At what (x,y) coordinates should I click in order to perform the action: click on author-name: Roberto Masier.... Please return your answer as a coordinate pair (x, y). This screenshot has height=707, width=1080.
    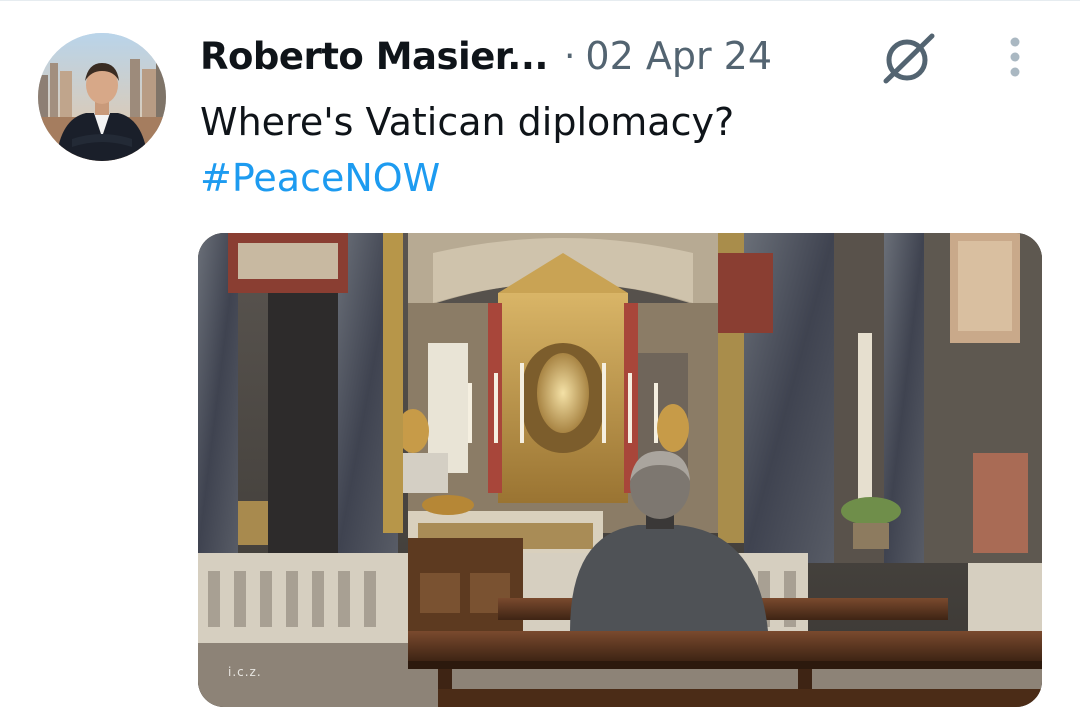
    Looking at the image, I should click on (374, 56).